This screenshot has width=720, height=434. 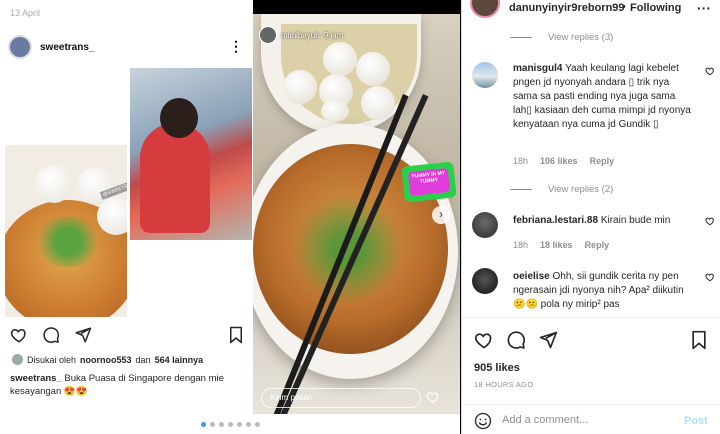 I want to click on post-header: danunyinyir9reborn99 • Following ···, so click(x=591, y=9).